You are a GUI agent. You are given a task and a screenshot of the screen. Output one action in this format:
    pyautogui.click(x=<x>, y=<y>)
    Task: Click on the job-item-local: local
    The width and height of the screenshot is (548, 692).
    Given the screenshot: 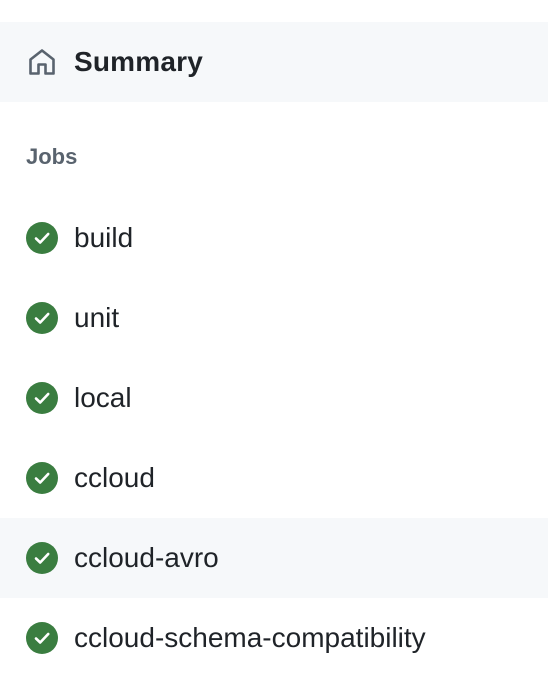 What is the action you would take?
    pyautogui.click(x=274, y=398)
    